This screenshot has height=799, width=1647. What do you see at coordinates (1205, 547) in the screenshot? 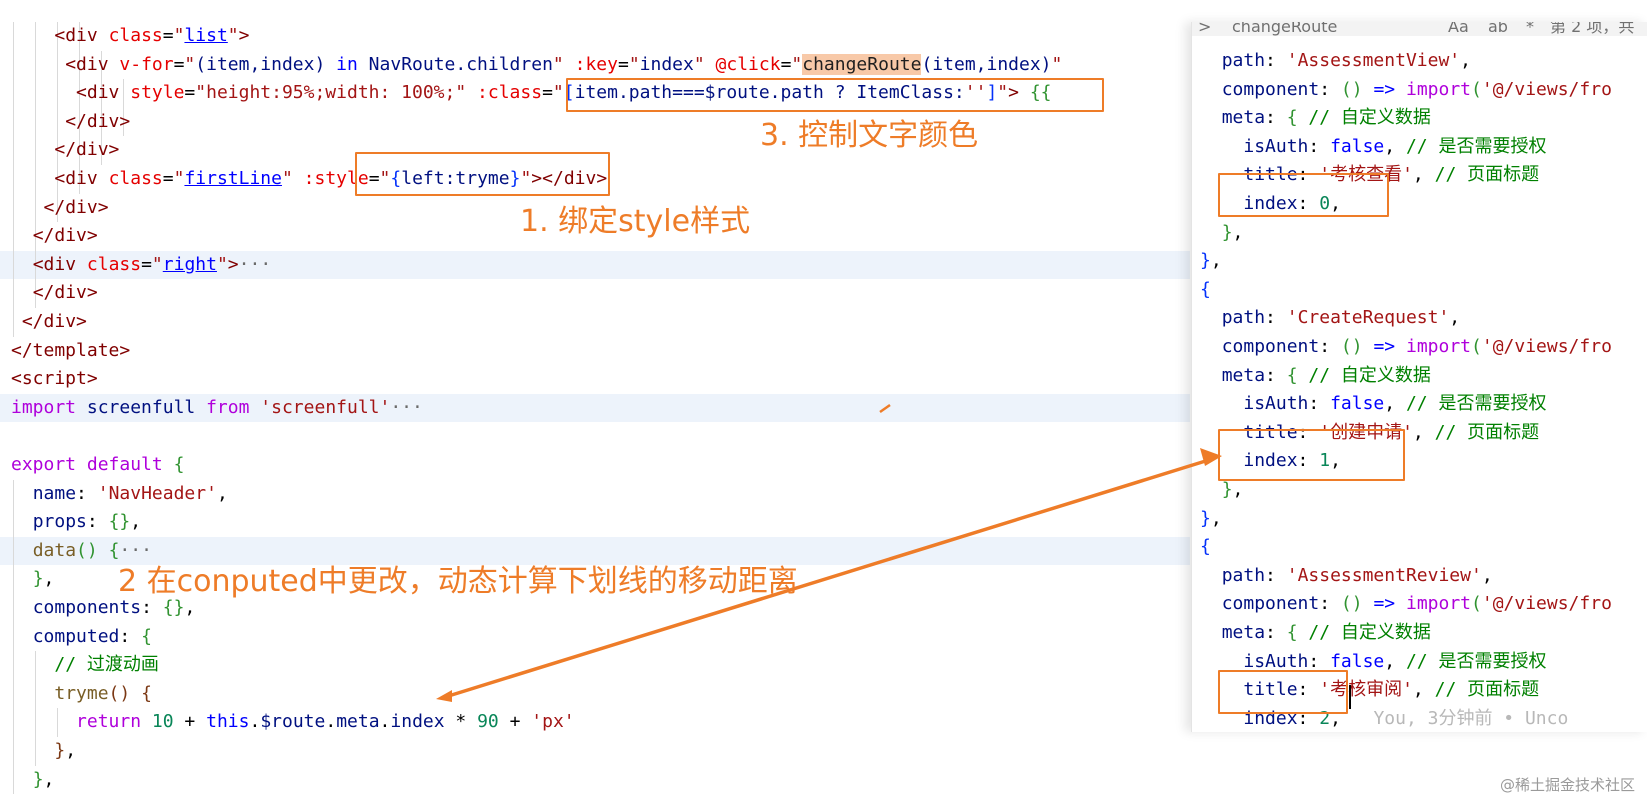
I see `code-text: {` at bounding box center [1205, 547].